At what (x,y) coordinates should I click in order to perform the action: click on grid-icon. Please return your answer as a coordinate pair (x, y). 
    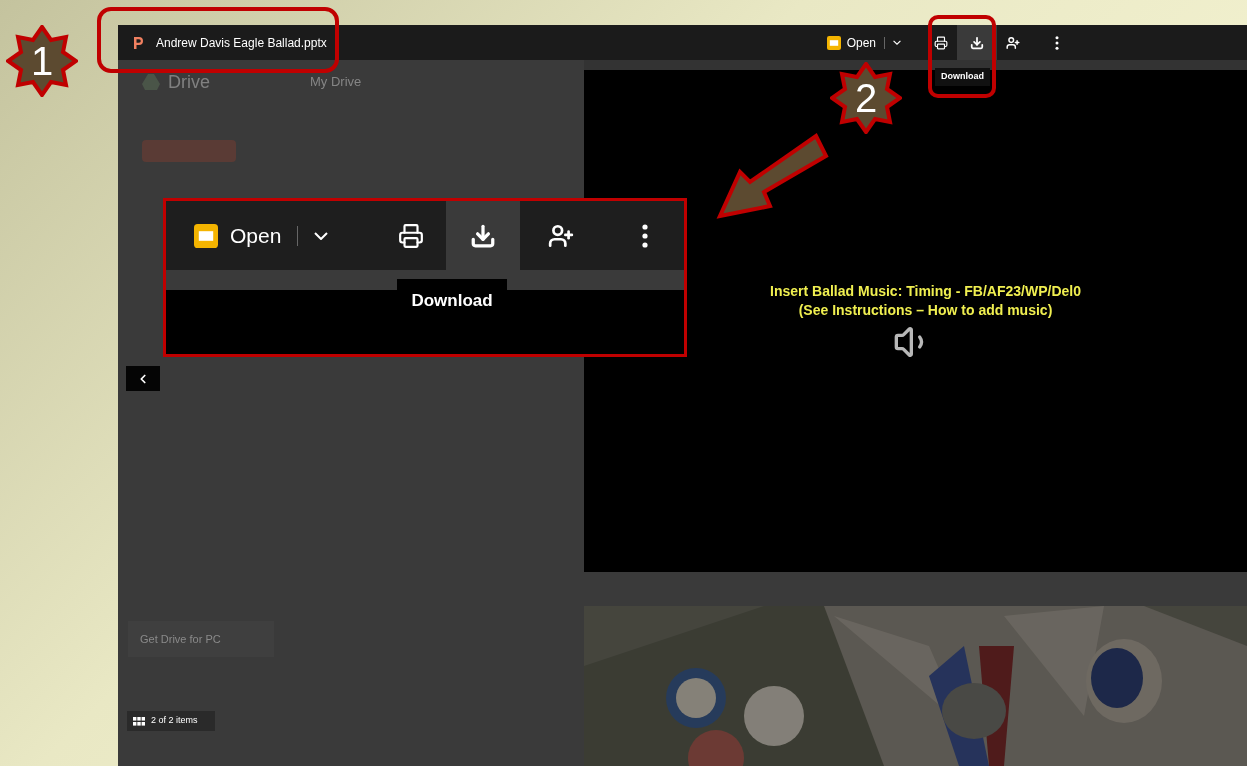
    Looking at the image, I should click on (139, 721).